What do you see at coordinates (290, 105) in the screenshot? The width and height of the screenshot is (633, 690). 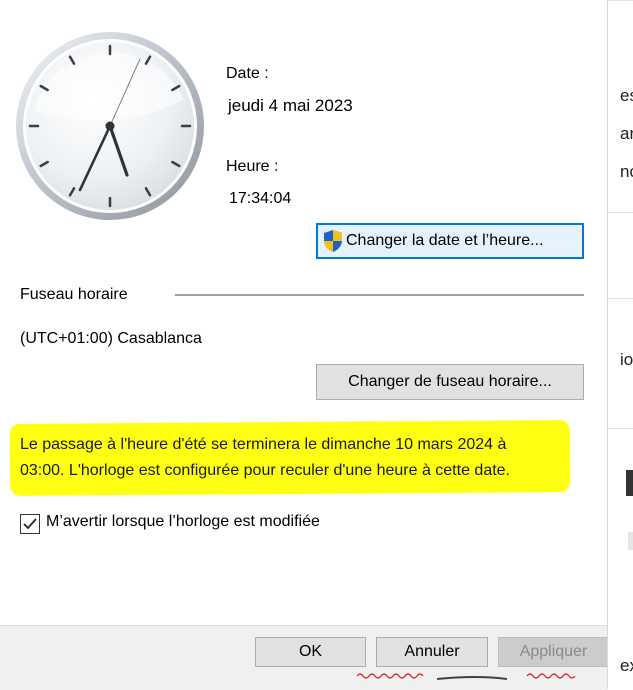 I see `date-value: jeudi 4 mai 2023` at bounding box center [290, 105].